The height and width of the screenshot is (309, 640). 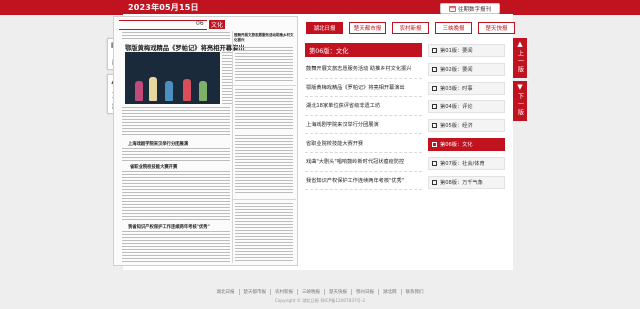 What do you see at coordinates (365, 292) in the screenshot?
I see `footer-link: 鄂州日报` at bounding box center [365, 292].